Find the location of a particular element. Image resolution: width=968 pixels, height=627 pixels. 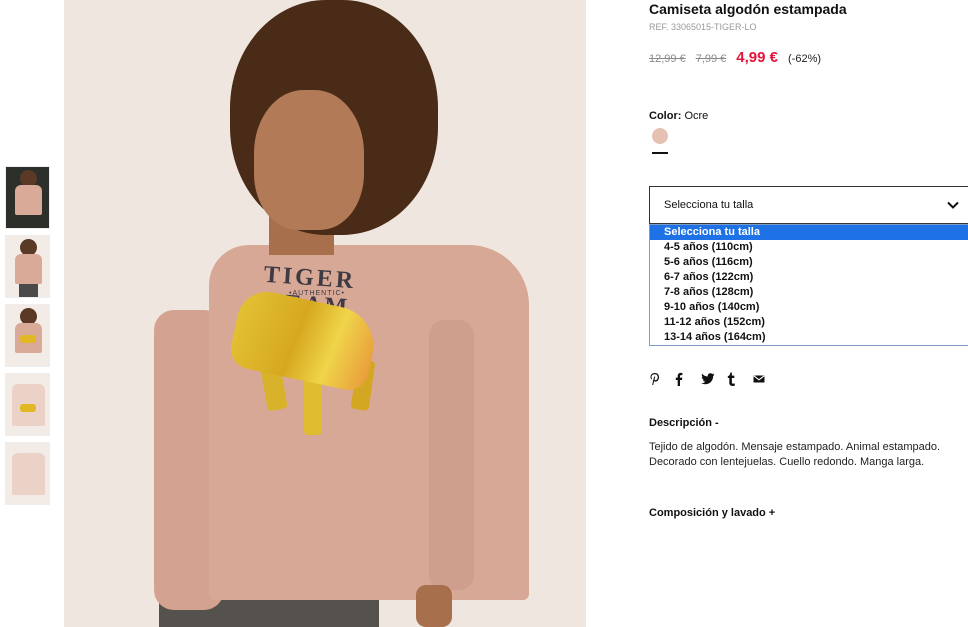

shirt-print-subtext: •AUTHENTIC• is located at coordinates (317, 293).